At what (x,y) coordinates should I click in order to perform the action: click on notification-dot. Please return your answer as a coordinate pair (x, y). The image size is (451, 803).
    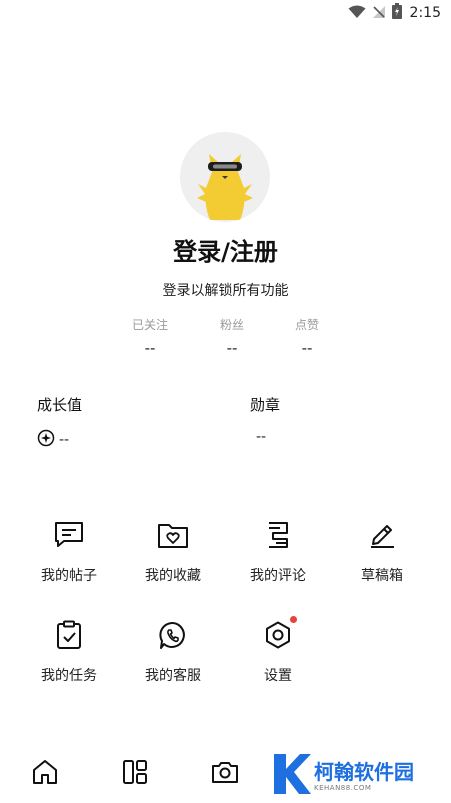
    Looking at the image, I should click on (293, 619).